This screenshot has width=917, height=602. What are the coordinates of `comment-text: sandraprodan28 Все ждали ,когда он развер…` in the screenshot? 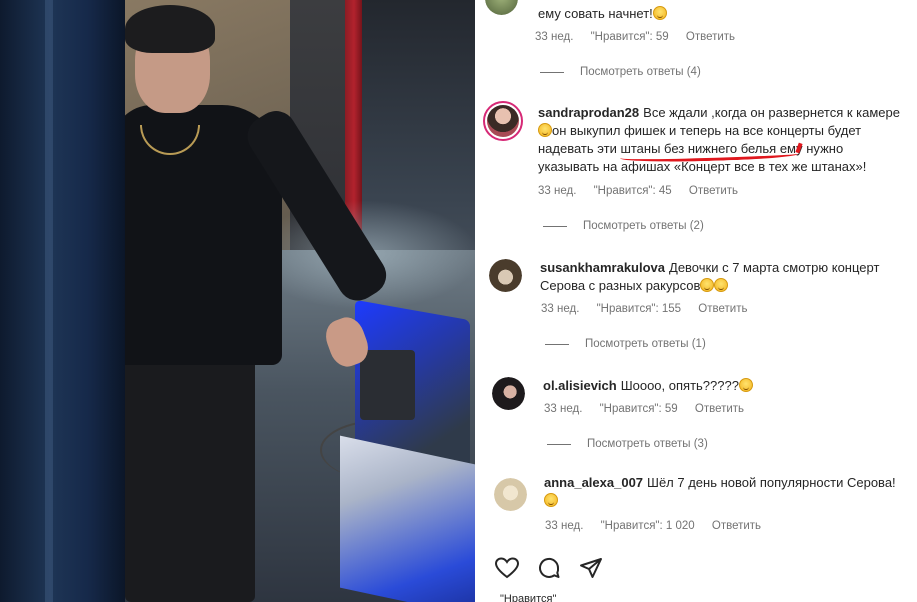 It's located at (719, 139).